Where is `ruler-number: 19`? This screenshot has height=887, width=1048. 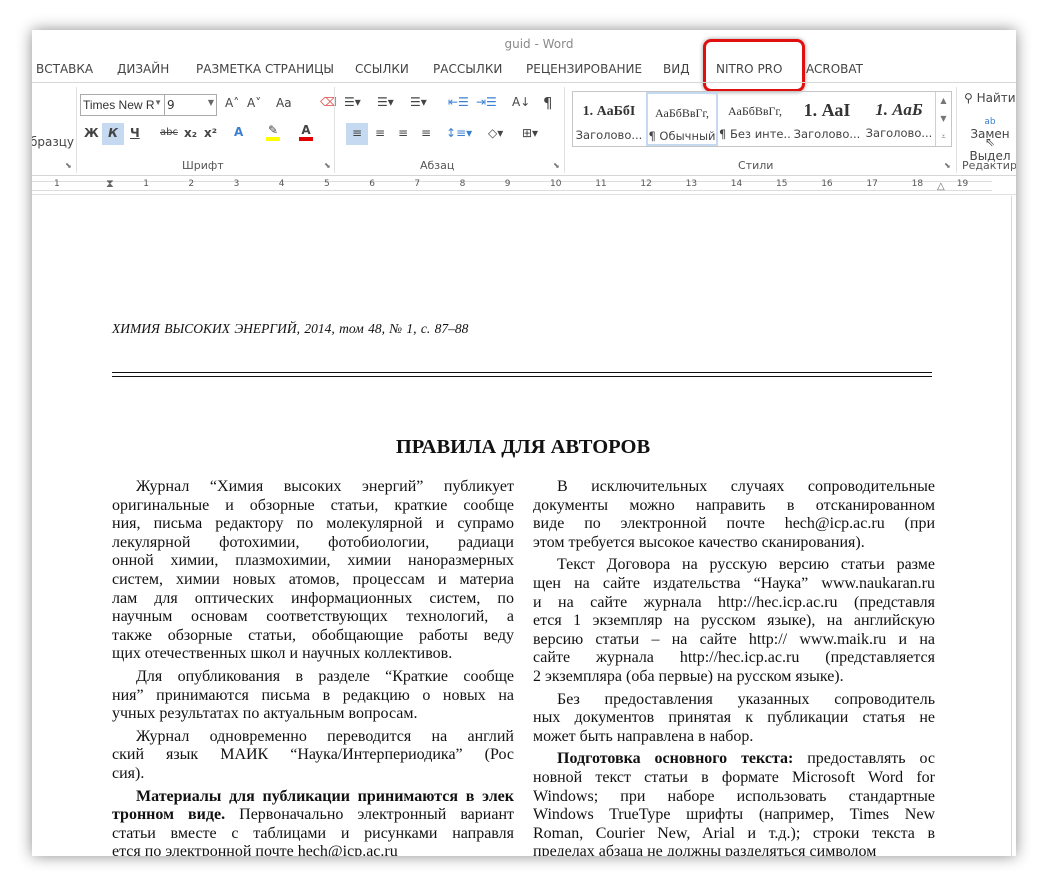
ruler-number: 19 is located at coordinates (962, 184).